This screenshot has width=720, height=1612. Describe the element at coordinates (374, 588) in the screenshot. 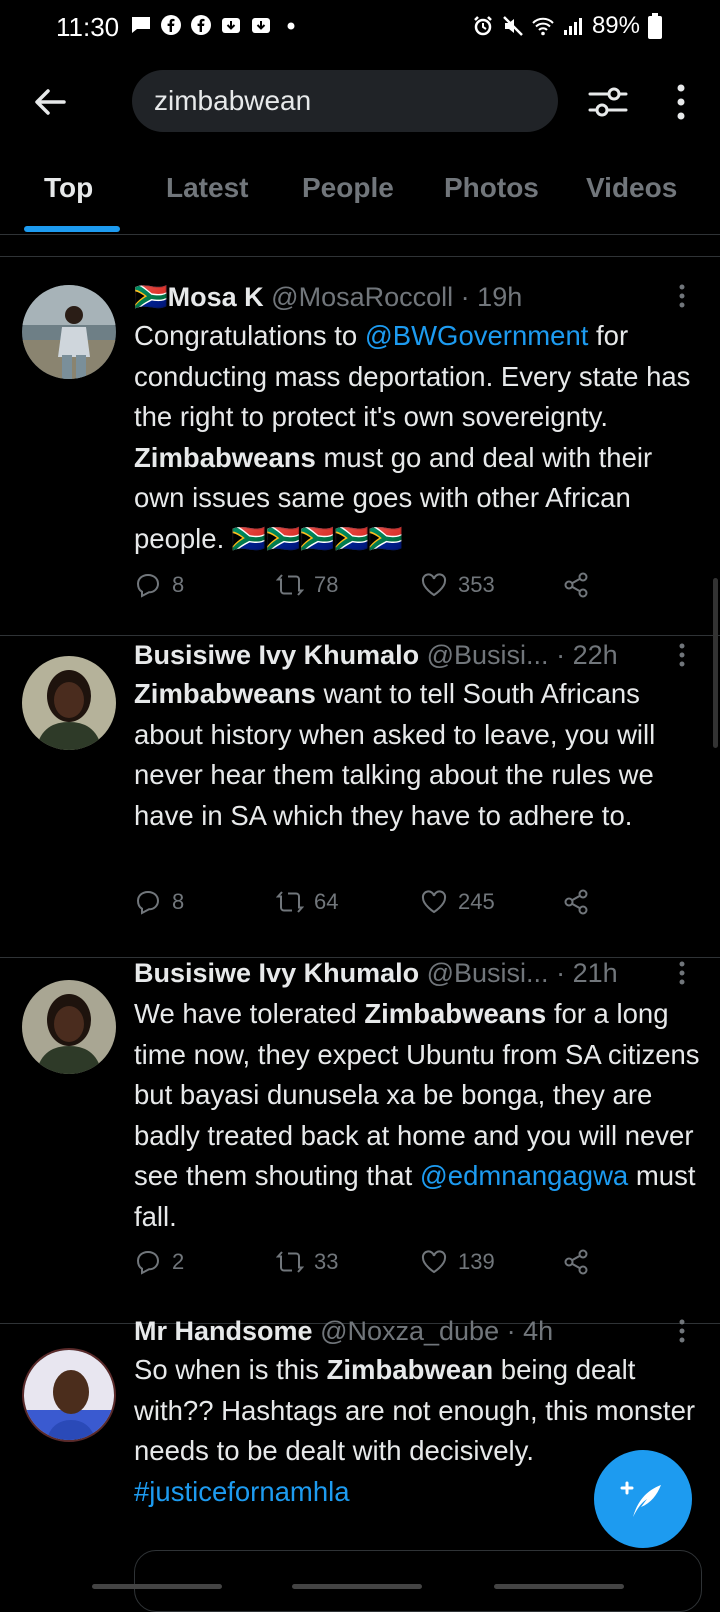

I see `tweet-actions: 8 78 353` at that location.